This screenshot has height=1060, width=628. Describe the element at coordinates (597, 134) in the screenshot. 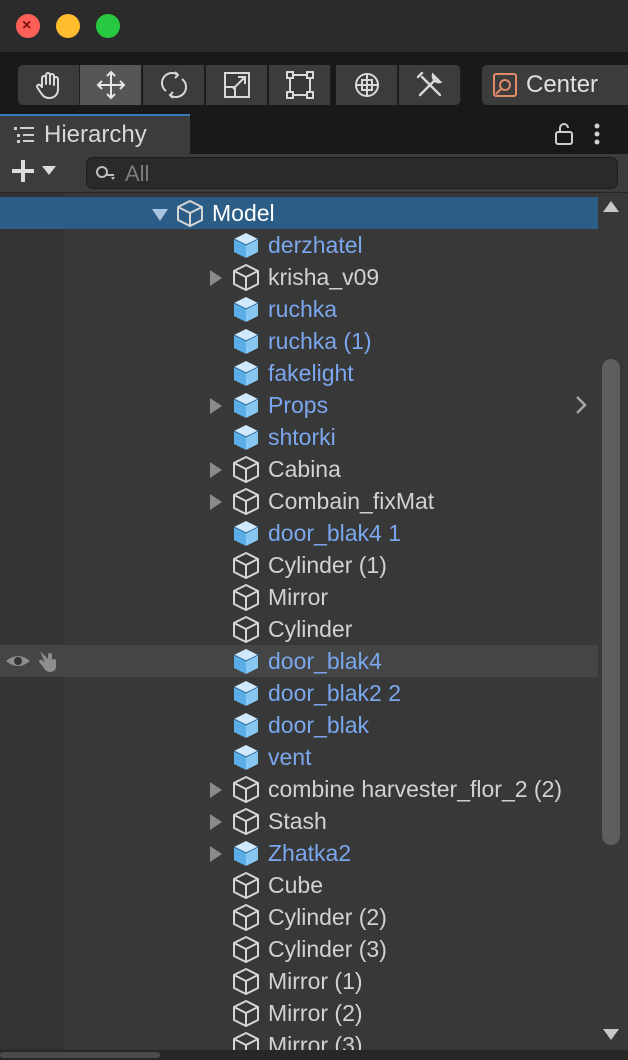

I see `kebab-menu-icon` at that location.